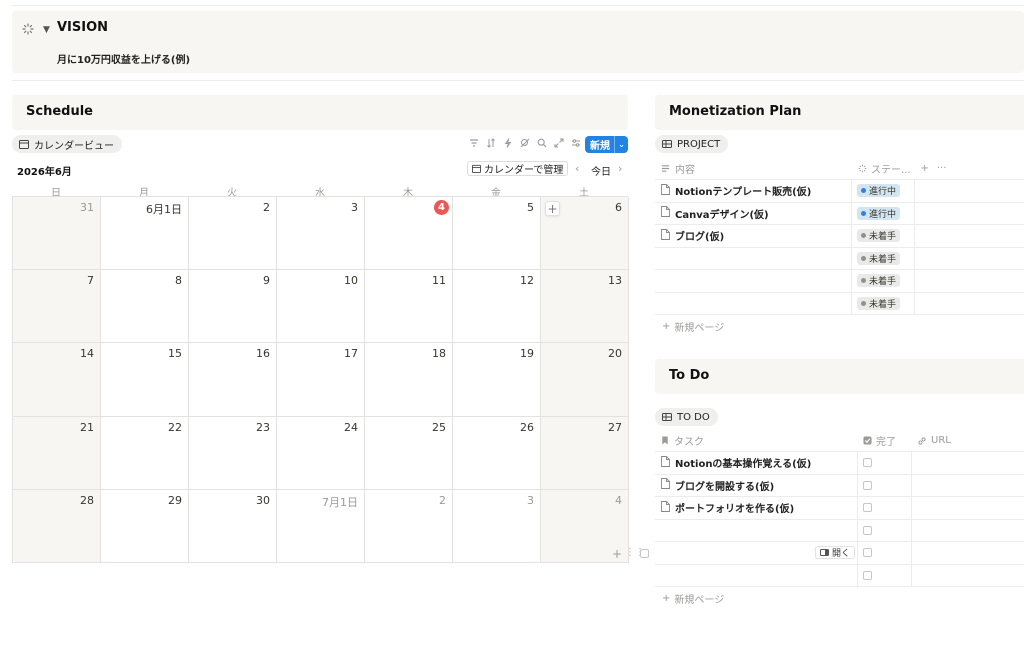  What do you see at coordinates (409, 234) in the screenshot?
I see `calendar-day-cell: 4` at bounding box center [409, 234].